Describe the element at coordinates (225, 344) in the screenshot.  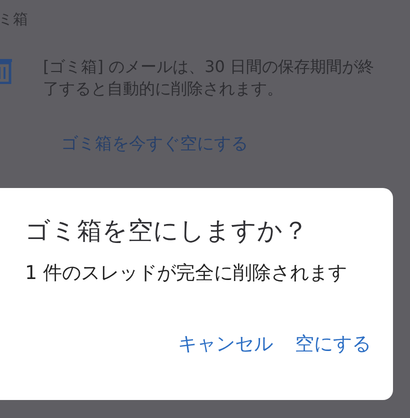
I see `cancel-button: キャンセル` at that location.